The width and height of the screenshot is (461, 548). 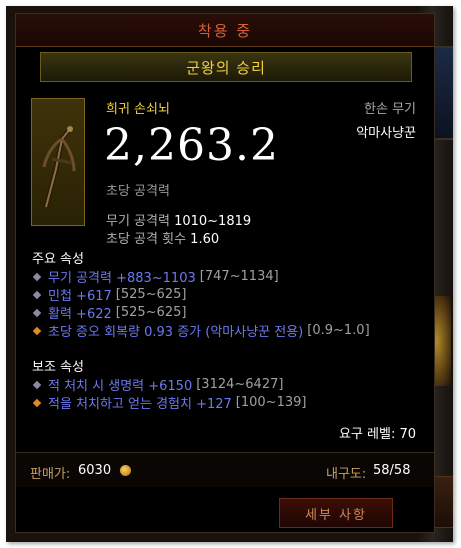 I want to click on stat-row: 민첩 +617 [525~625], so click(x=109, y=294).